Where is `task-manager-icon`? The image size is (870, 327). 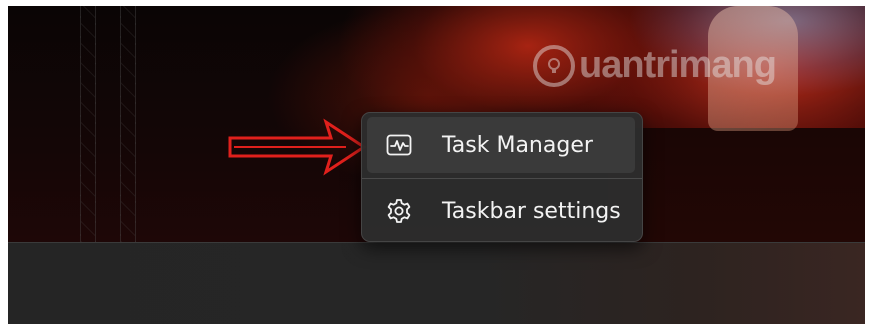
task-manager-icon is located at coordinates (399, 145).